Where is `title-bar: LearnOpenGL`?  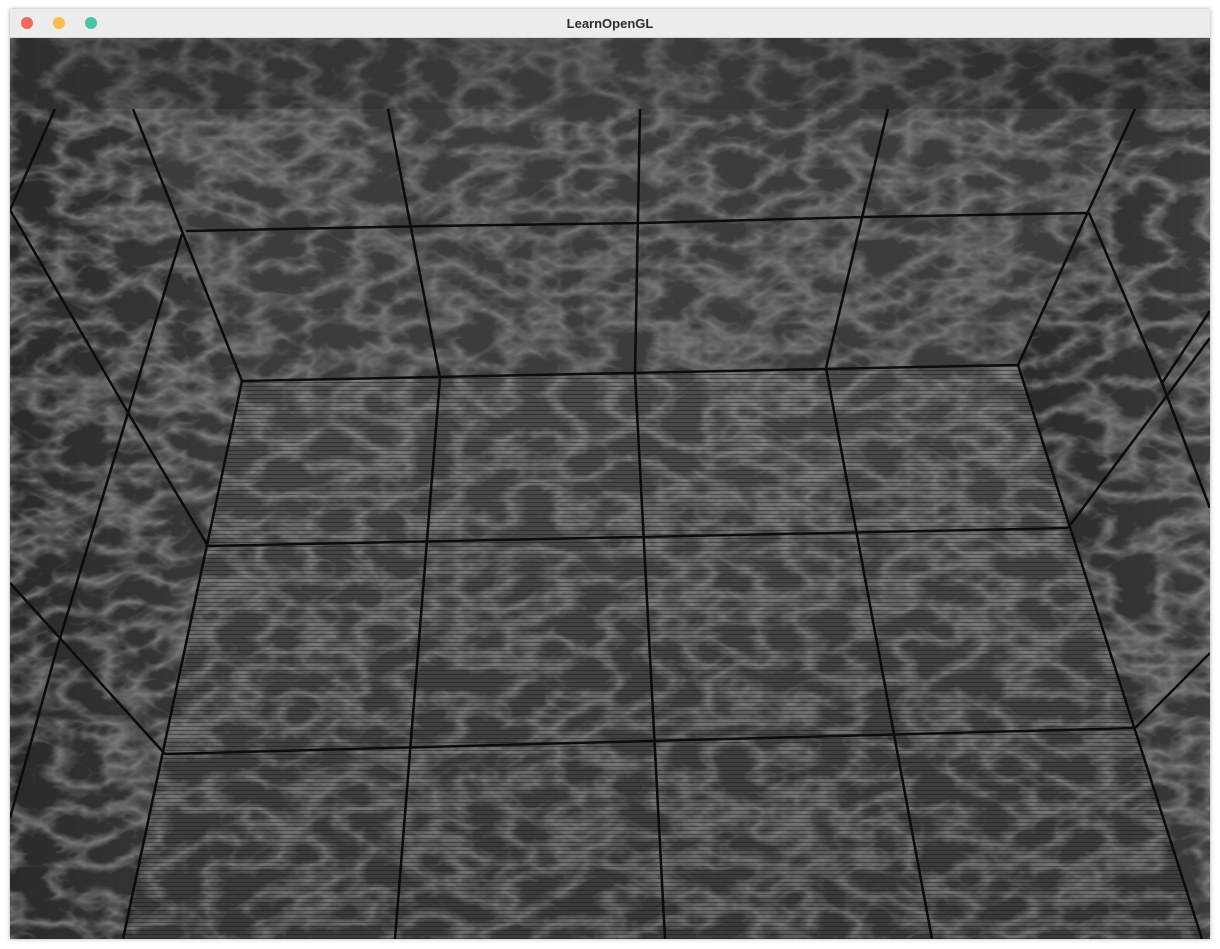 title-bar: LearnOpenGL is located at coordinates (610, 23).